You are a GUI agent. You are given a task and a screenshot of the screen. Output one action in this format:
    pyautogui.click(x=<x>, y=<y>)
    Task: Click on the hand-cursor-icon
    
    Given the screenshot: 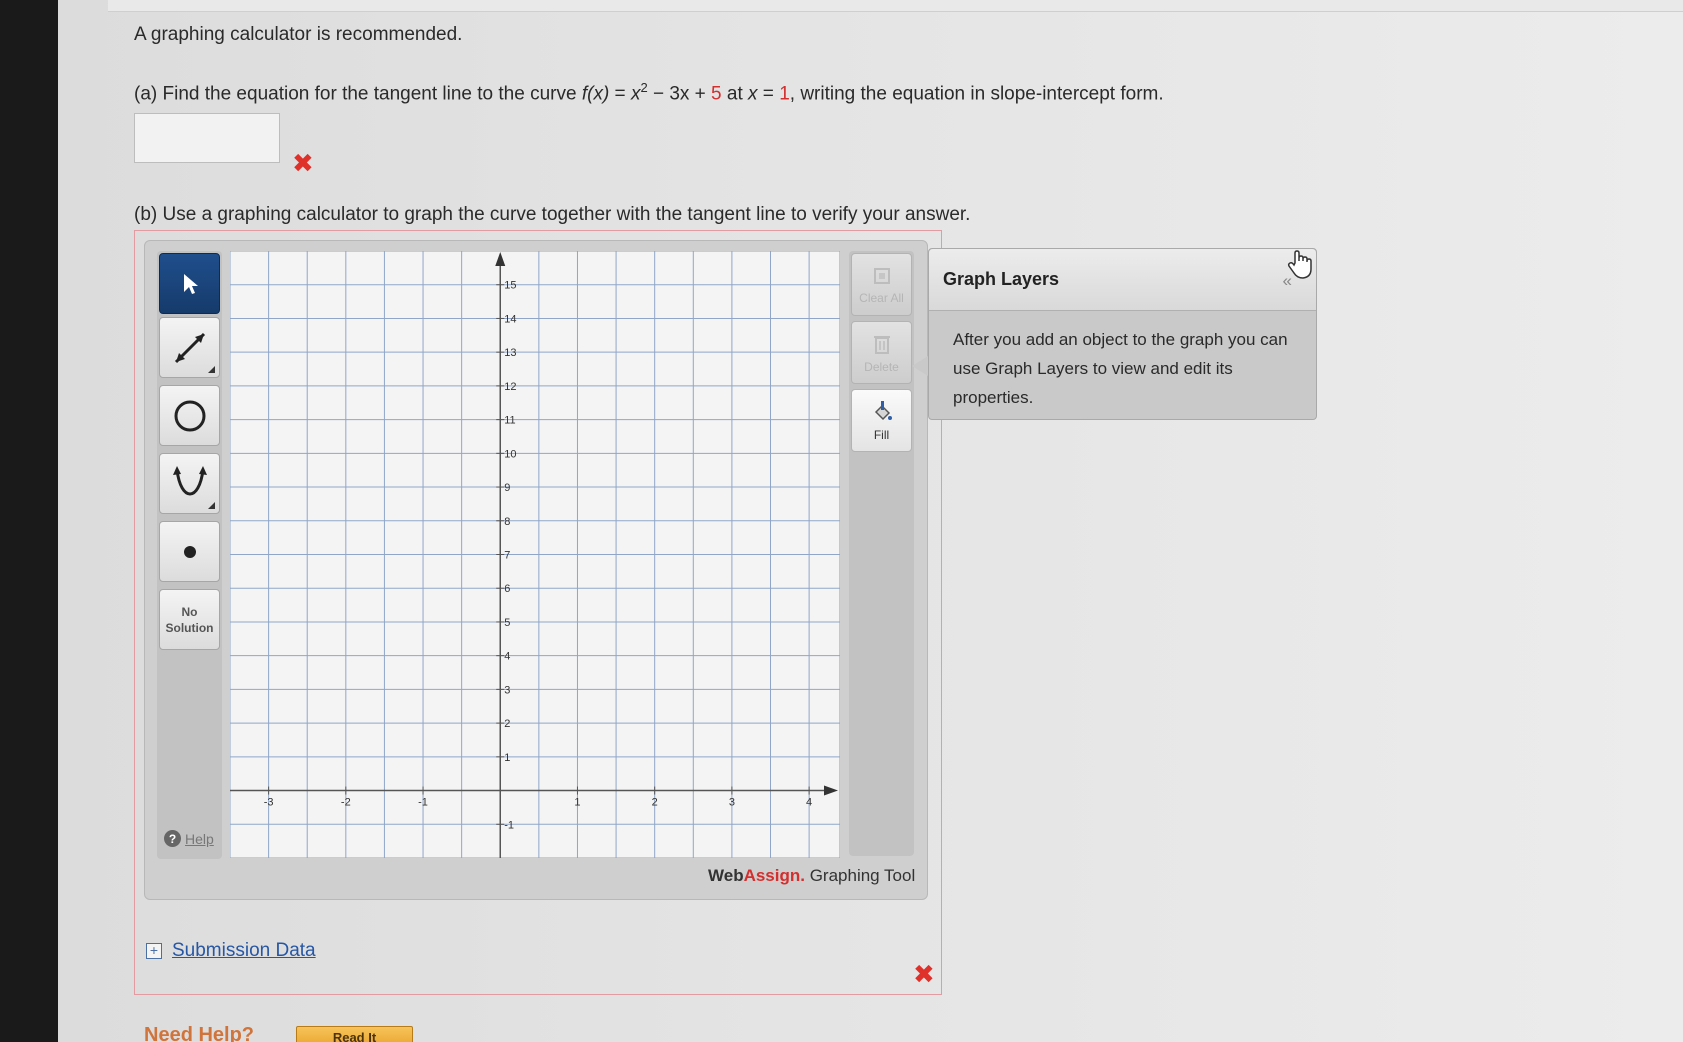 What is the action you would take?
    pyautogui.click(x=1299, y=264)
    